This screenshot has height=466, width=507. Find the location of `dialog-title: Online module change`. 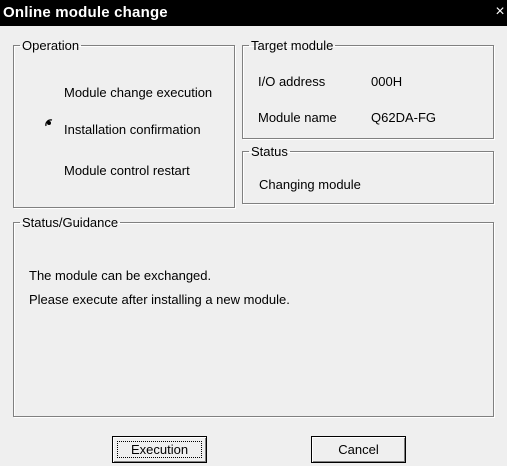

dialog-title: Online module change is located at coordinates (85, 12).